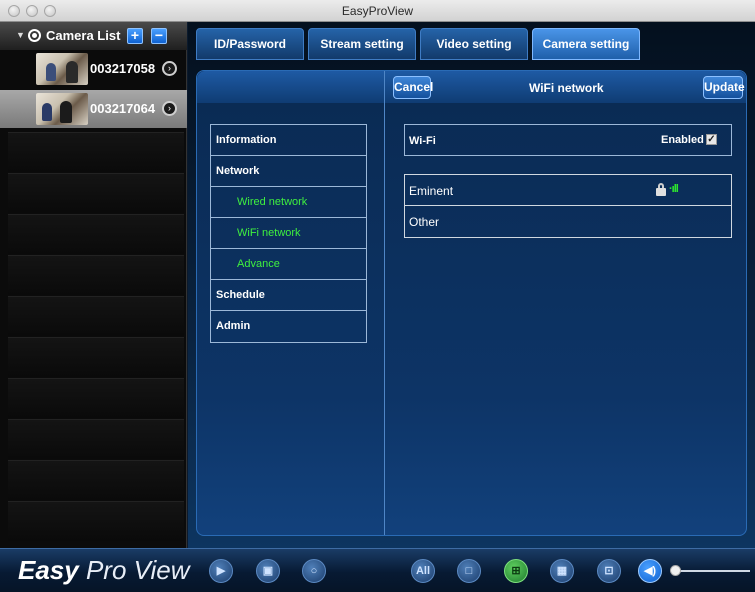 This screenshot has width=755, height=592. I want to click on single-view-icon: □, so click(469, 571).